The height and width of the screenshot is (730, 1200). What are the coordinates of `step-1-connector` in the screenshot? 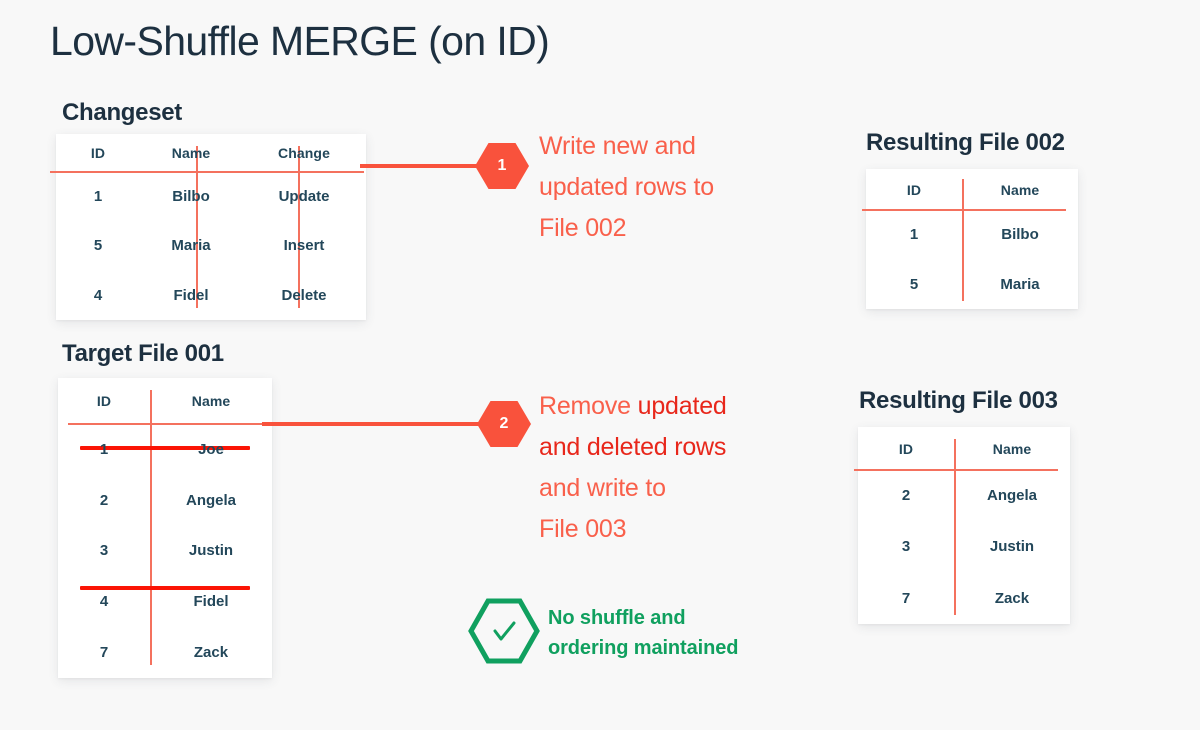 It's located at (425, 166).